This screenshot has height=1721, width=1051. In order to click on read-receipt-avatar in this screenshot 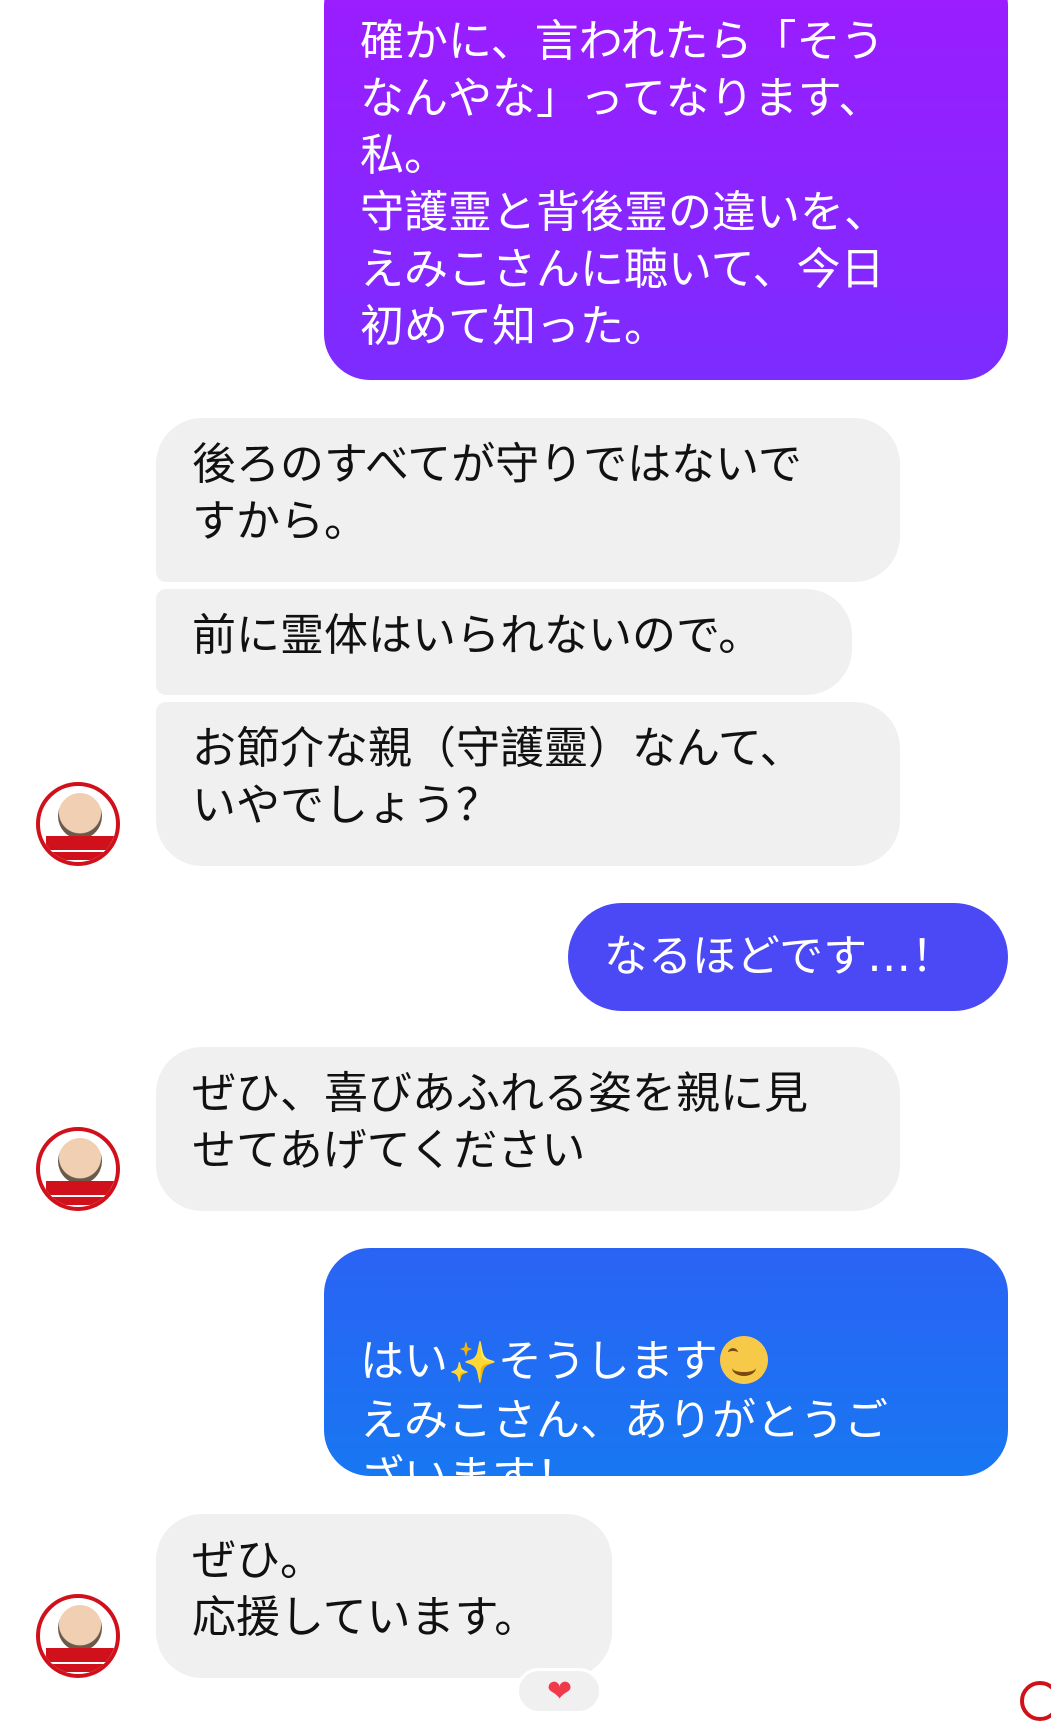, I will do `click(1035, 1701)`.